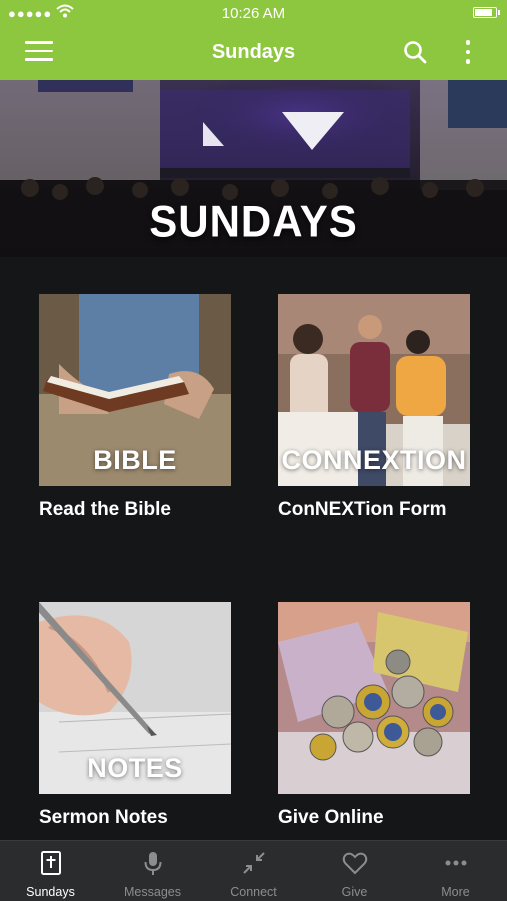 Image resolution: width=507 pixels, height=901 pixels. What do you see at coordinates (50, 892) in the screenshot?
I see `tab-label: Sundays` at bounding box center [50, 892].